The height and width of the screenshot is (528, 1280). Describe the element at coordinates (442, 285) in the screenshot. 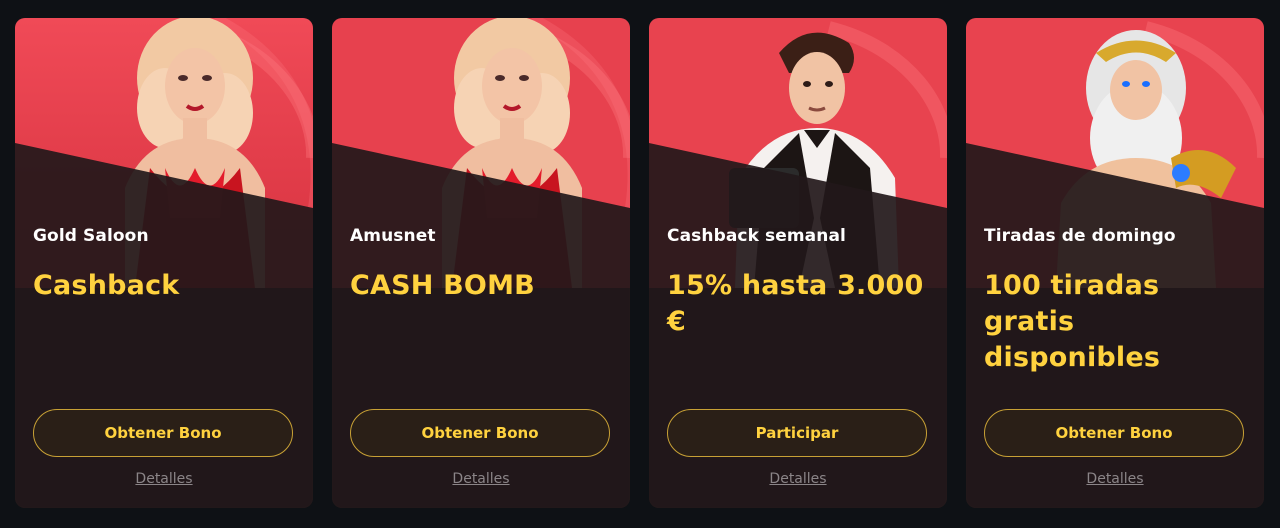

I see `promo-offer: CASH BOMB` at that location.